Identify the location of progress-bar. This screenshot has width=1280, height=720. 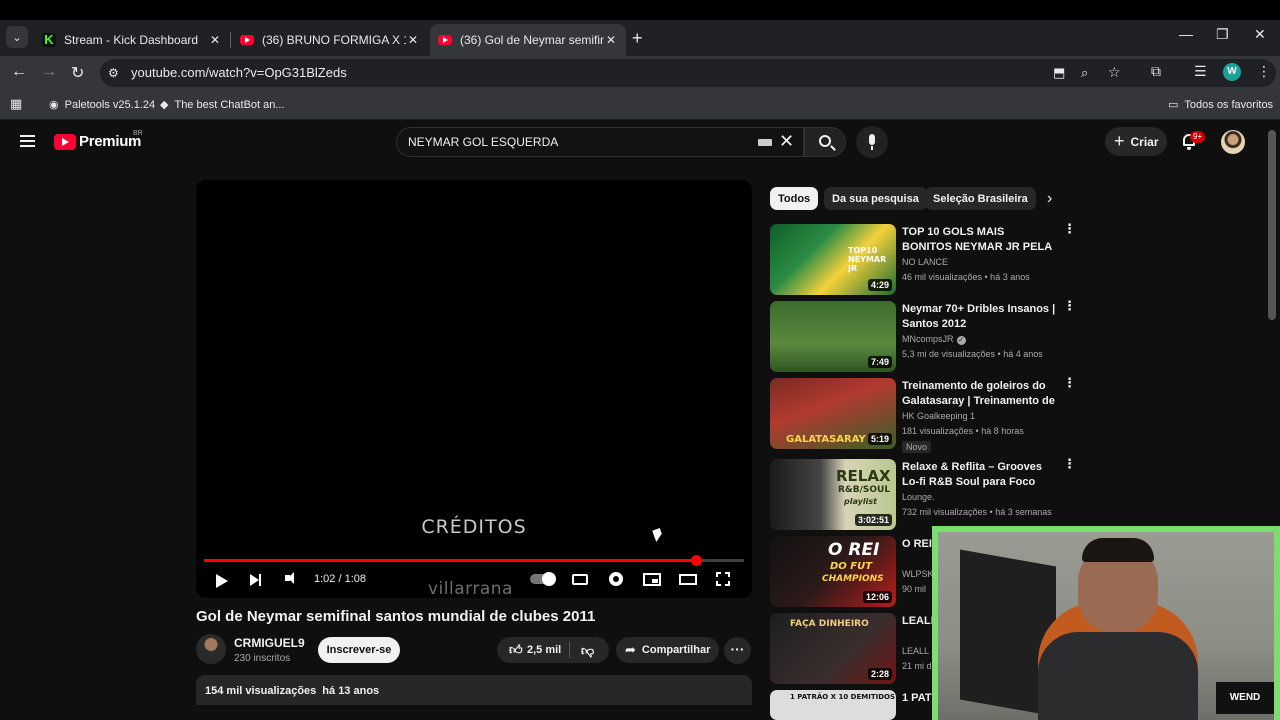
(474, 560).